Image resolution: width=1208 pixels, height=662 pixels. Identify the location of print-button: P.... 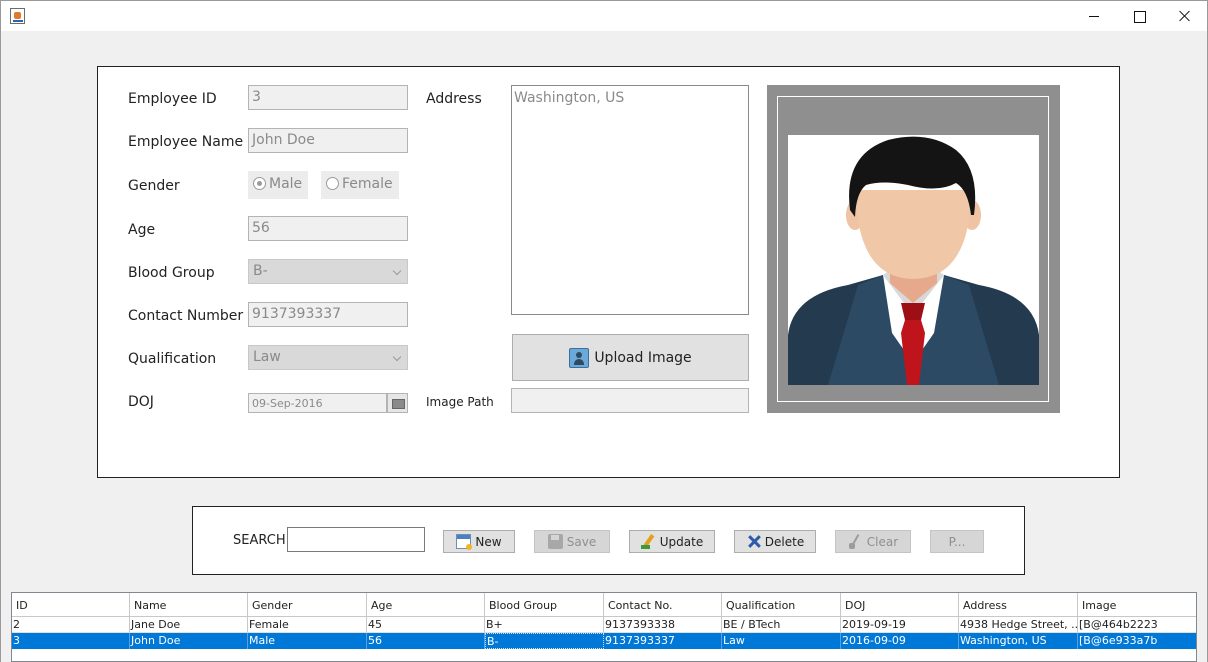
(957, 541).